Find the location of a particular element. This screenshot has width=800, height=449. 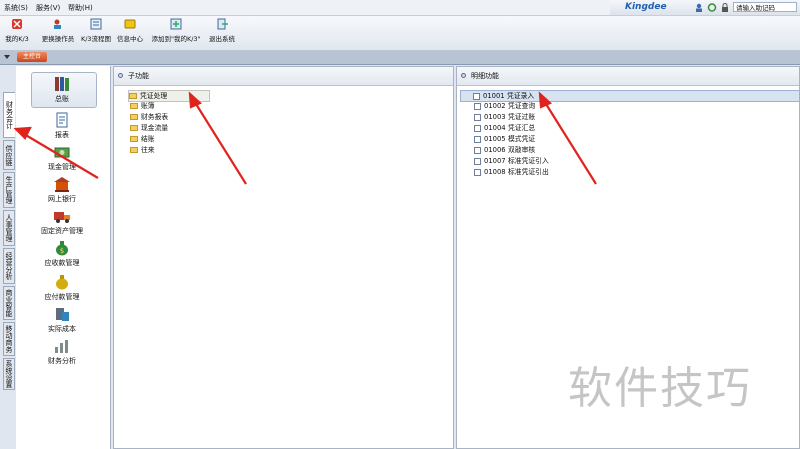

ledger-books-icon is located at coordinates (62, 84).